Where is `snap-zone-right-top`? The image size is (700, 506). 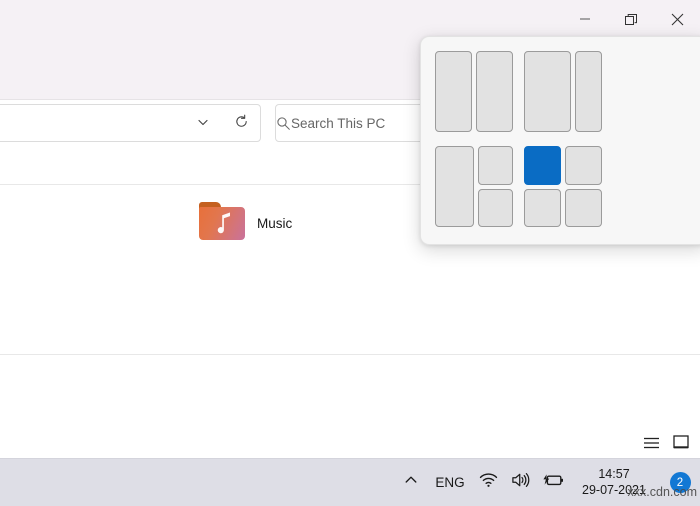
snap-zone-right-top is located at coordinates (495, 165).